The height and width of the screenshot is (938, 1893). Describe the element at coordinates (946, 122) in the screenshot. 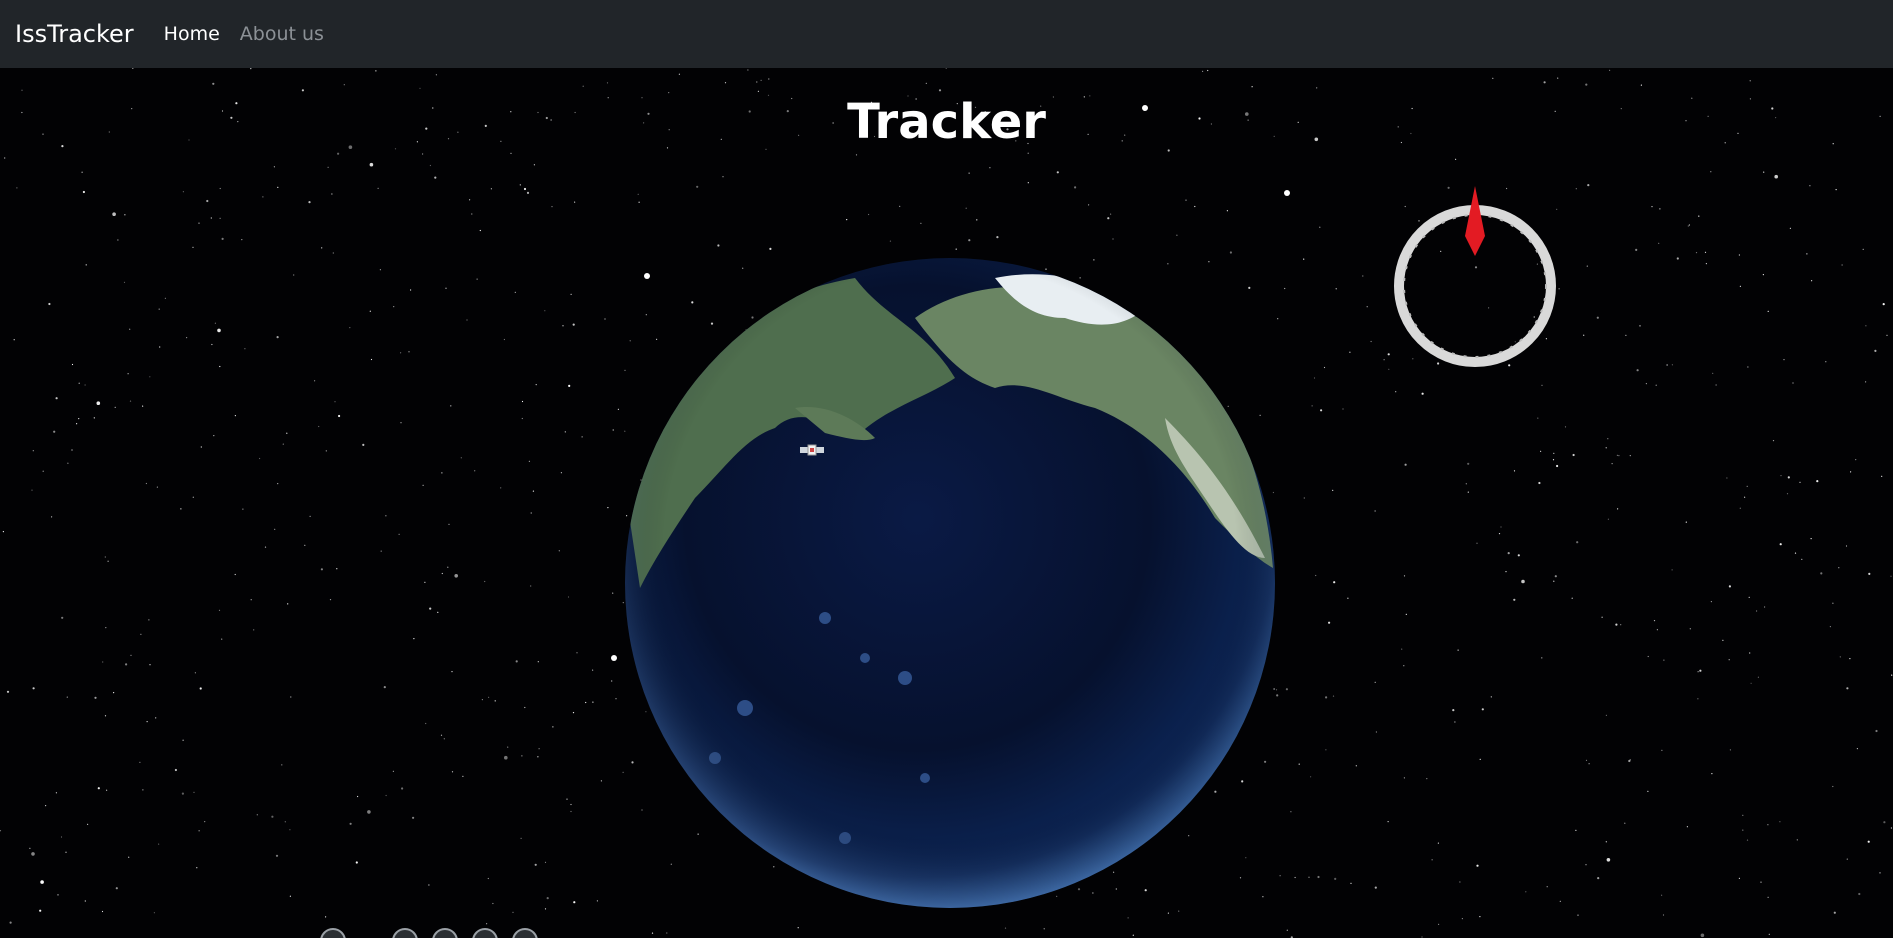

I see `page-title: Tracker` at that location.